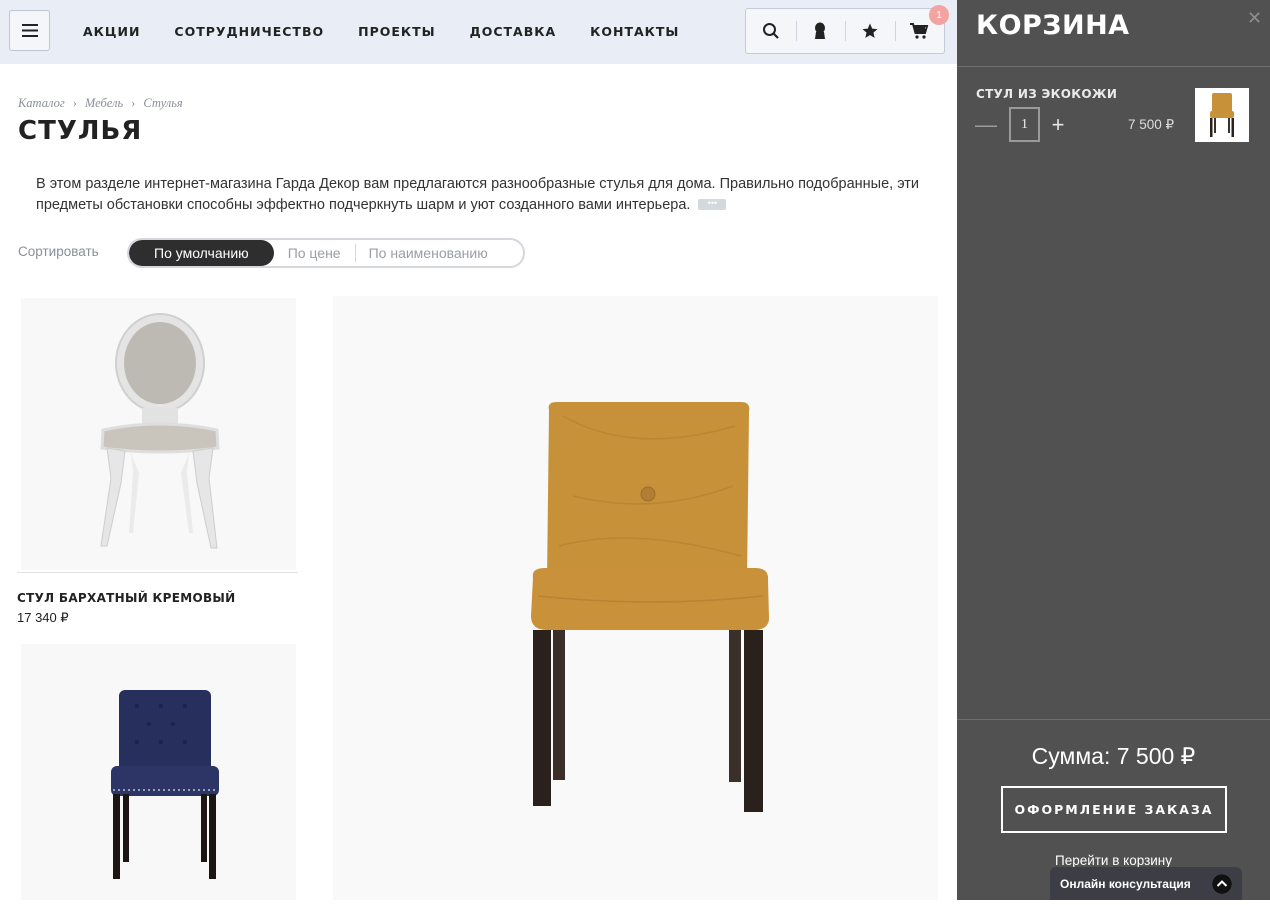  I want to click on chevron-up-icon, so click(1222, 884).